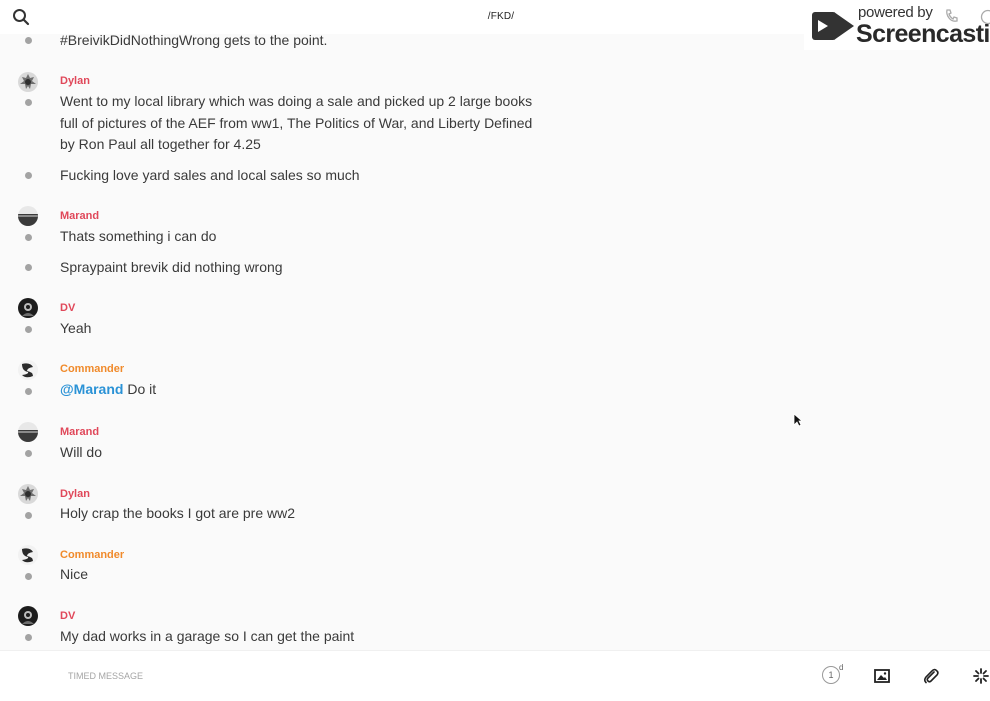 The height and width of the screenshot is (701, 990). What do you see at coordinates (798, 422) in the screenshot?
I see `mouse-cursor-icon` at bounding box center [798, 422].